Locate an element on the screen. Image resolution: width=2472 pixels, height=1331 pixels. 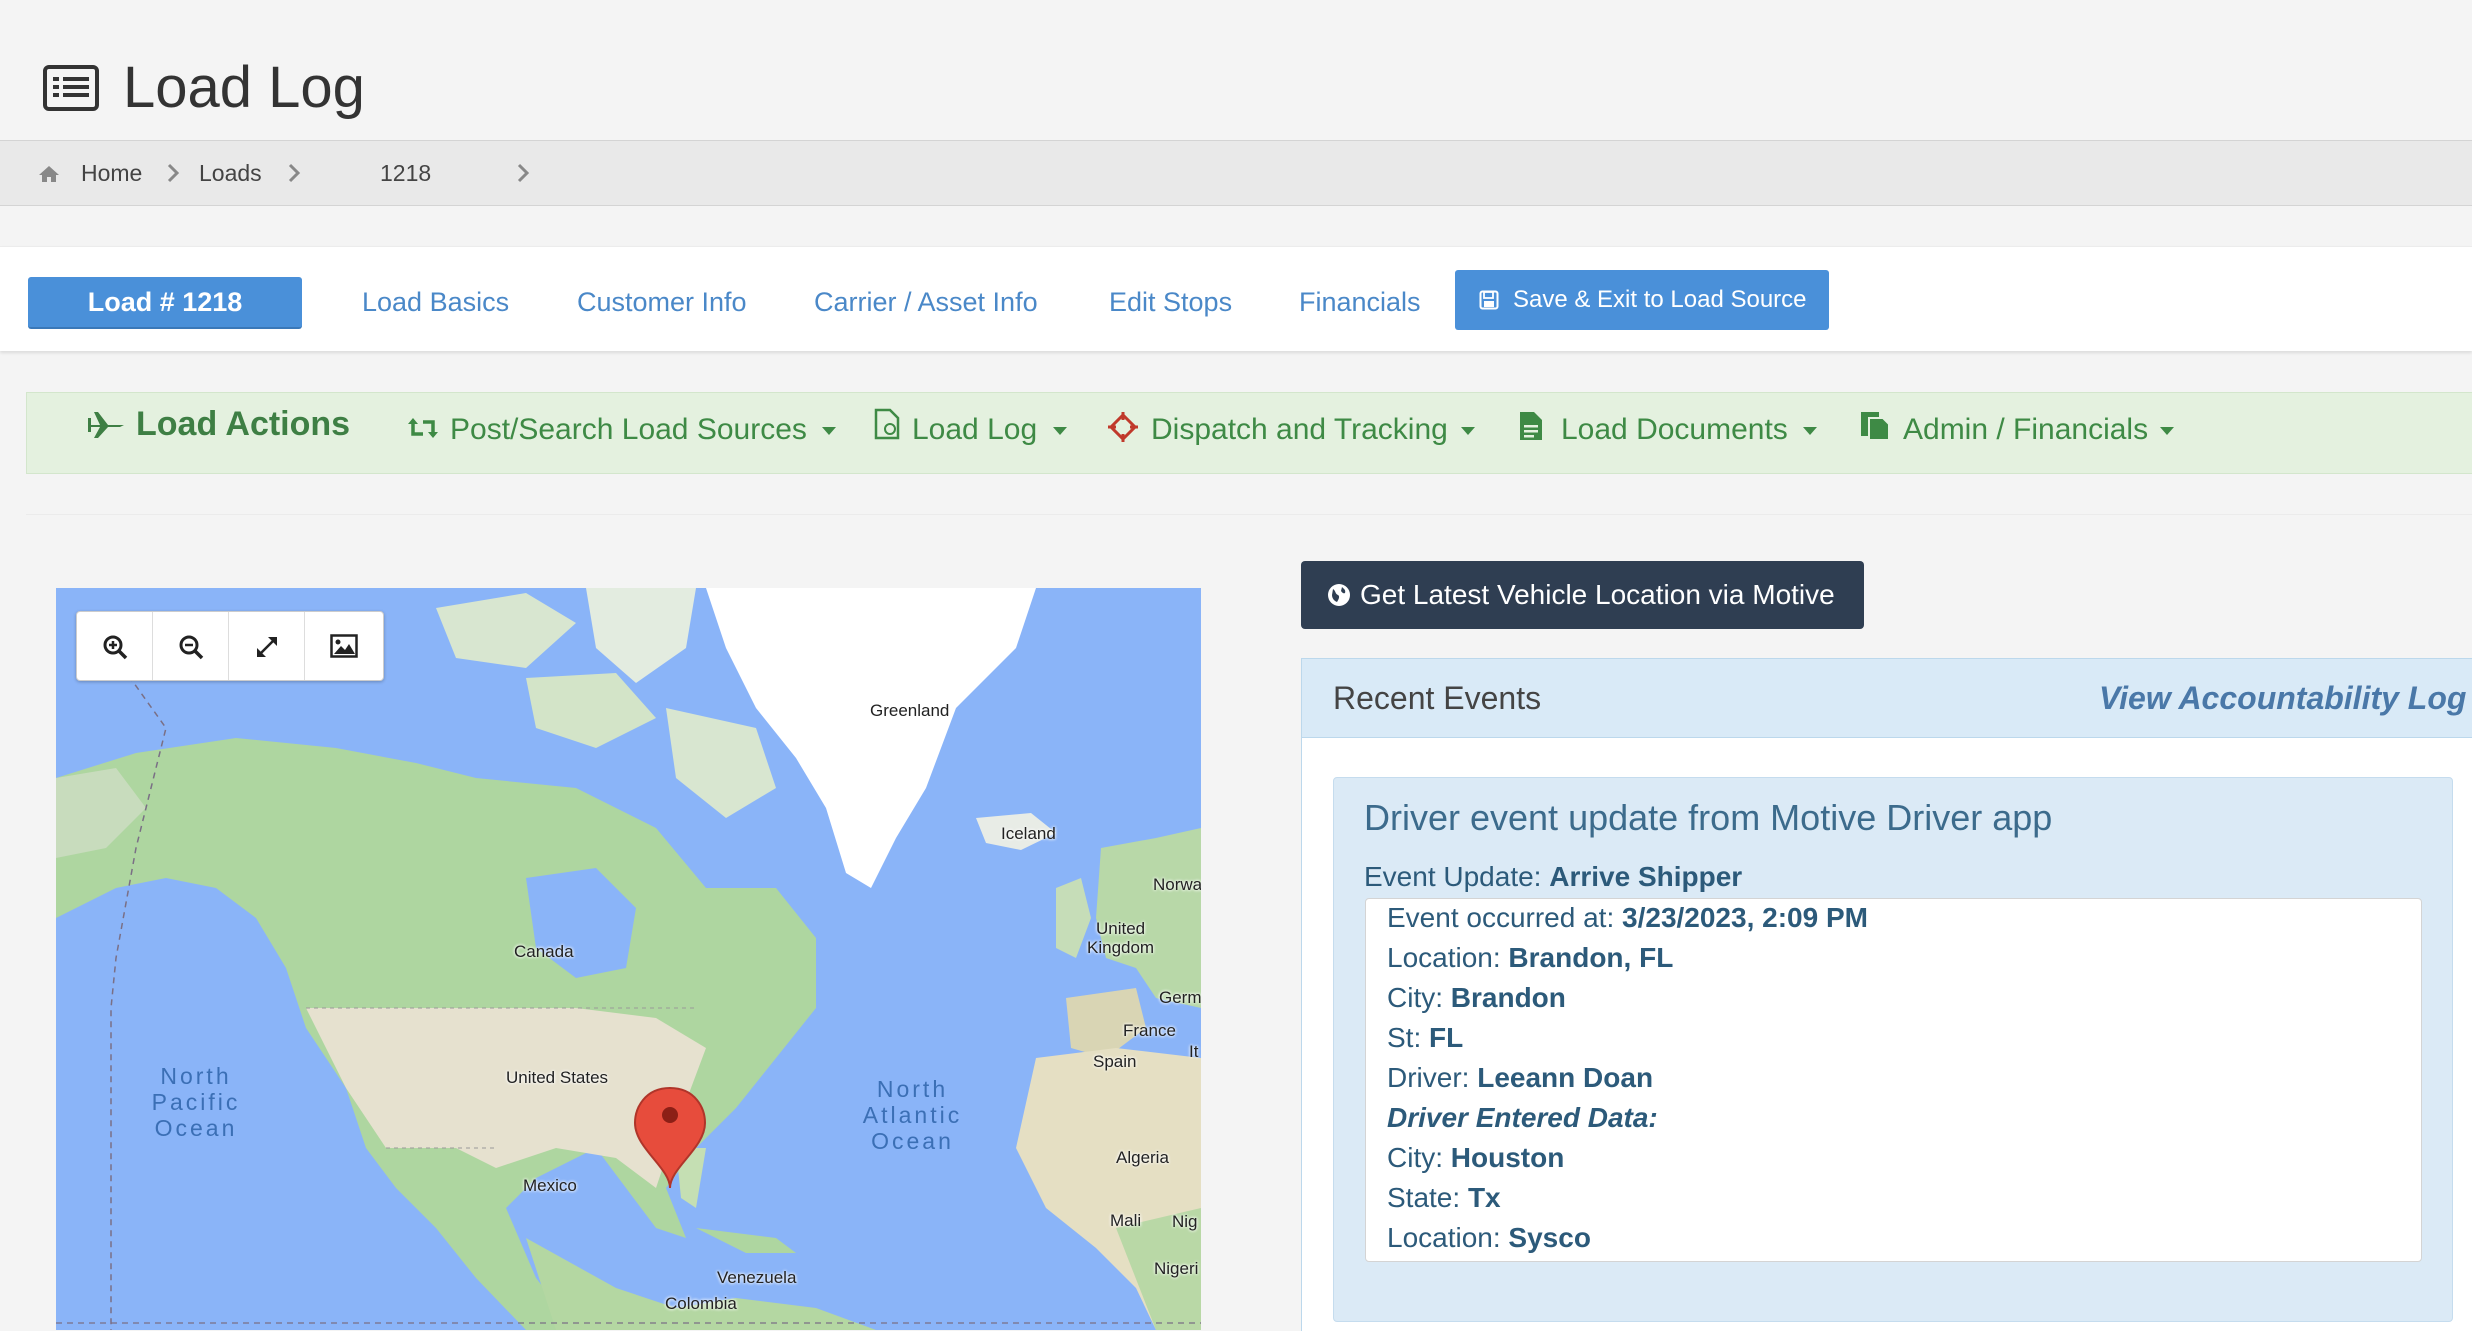
load-number-button: Load # 1218 is located at coordinates (165, 303).